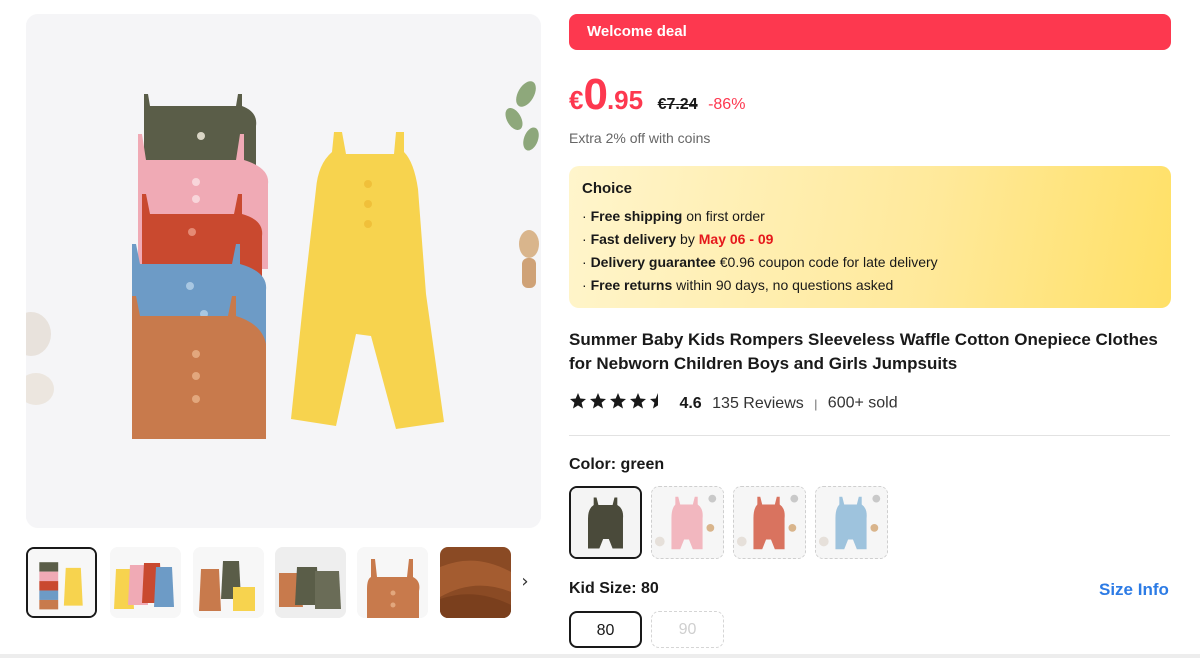  Describe the element at coordinates (690, 403) in the screenshot. I see `rating-score: 4.6` at that location.